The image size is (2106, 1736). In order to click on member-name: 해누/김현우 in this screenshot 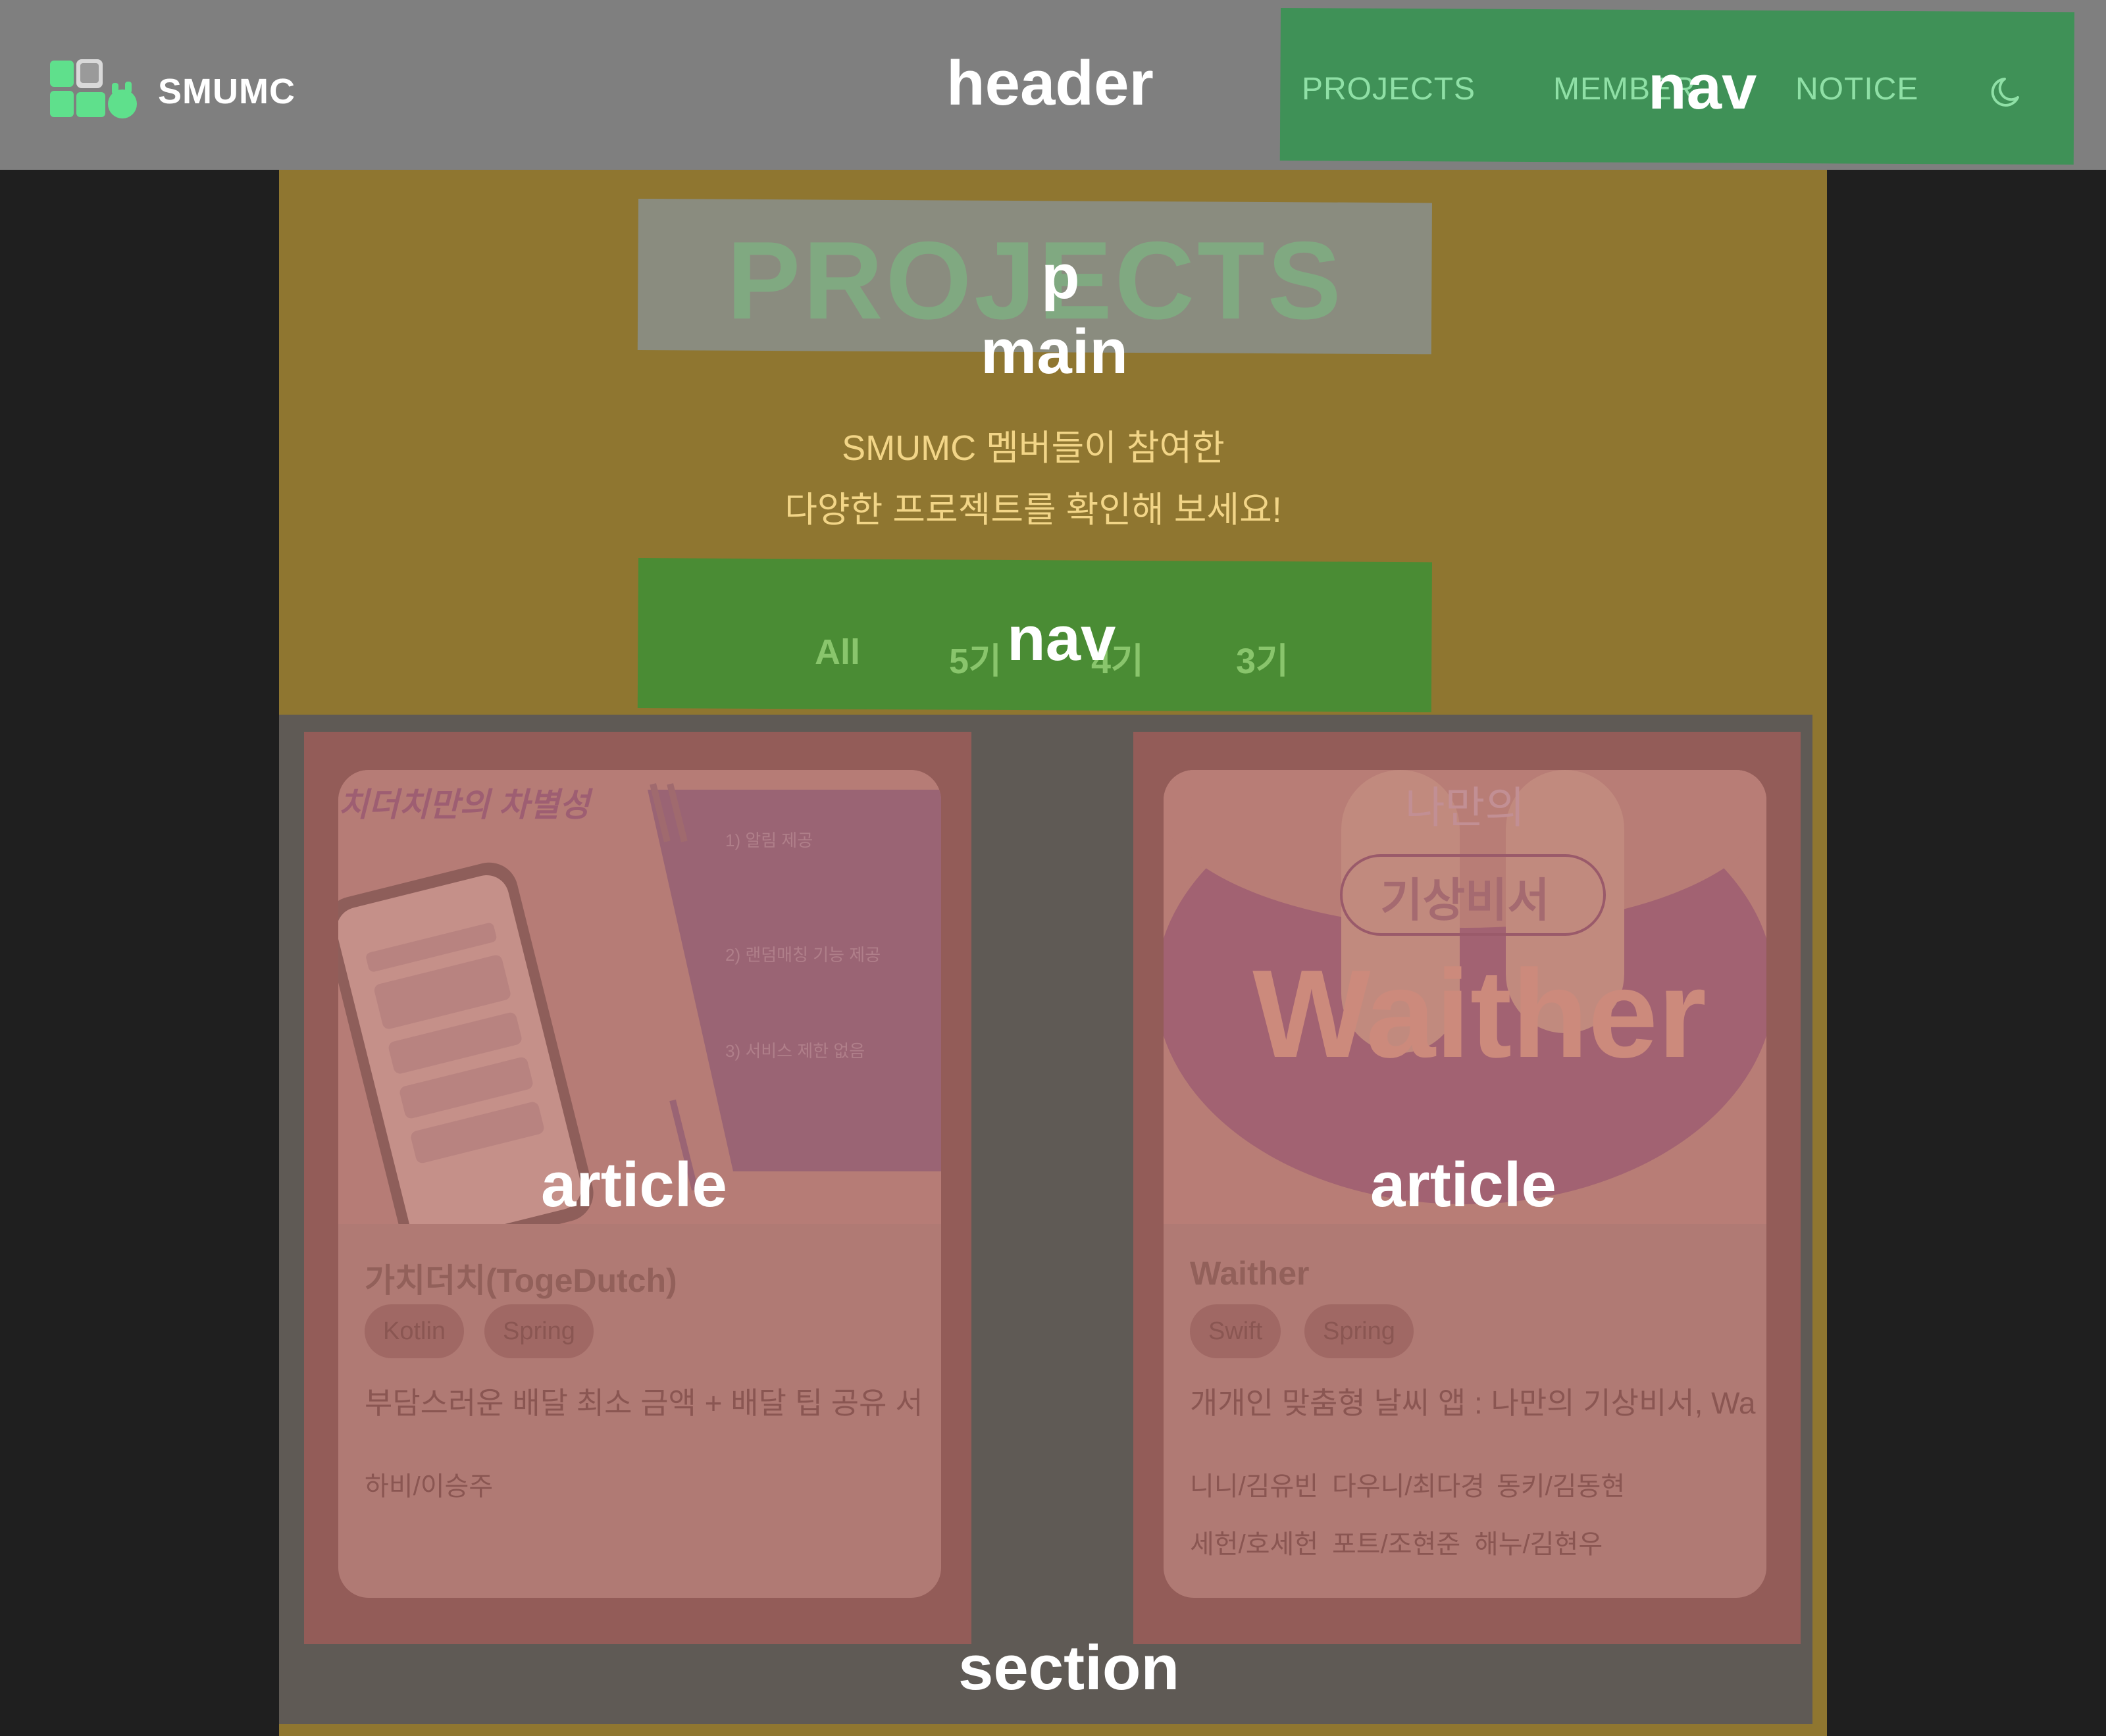, I will do `click(1538, 1544)`.